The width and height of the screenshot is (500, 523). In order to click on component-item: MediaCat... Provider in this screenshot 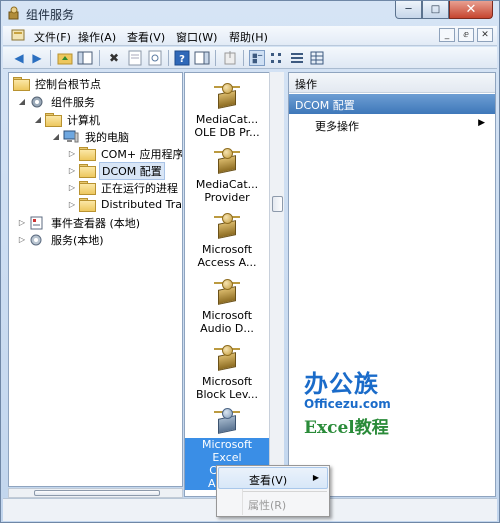, I will do `click(227, 175)`.